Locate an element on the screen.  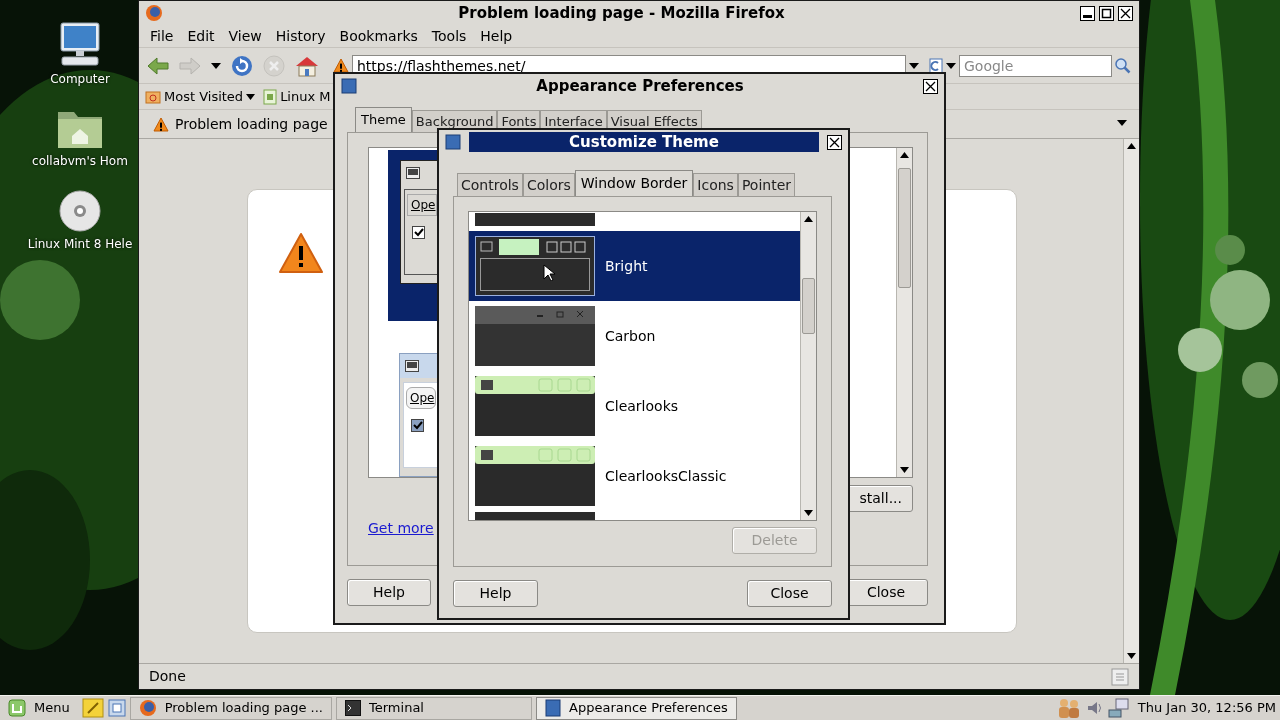
window-title: Problem loading page - Mozilla Firefox is located at coordinates (621, 13).